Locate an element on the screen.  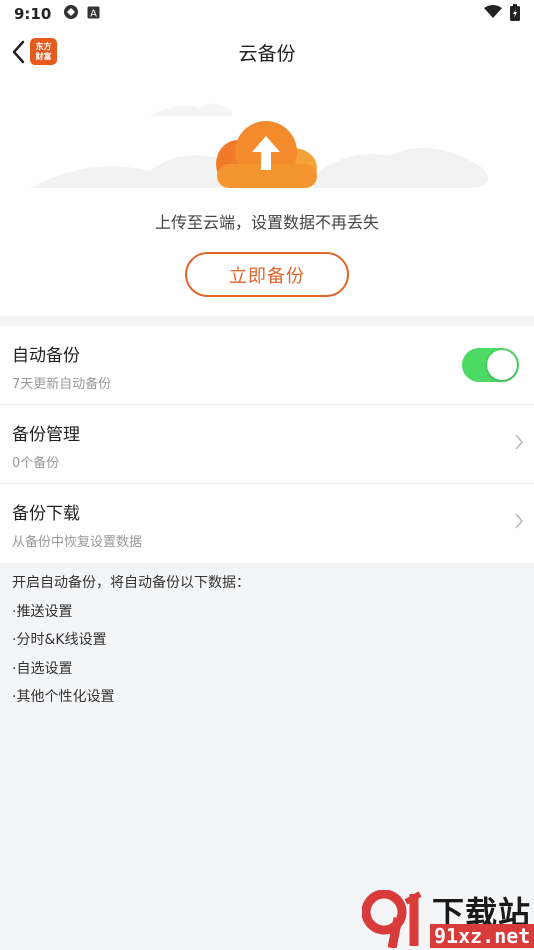
watermark: 下载站 91xz.net is located at coordinates (448, 919).